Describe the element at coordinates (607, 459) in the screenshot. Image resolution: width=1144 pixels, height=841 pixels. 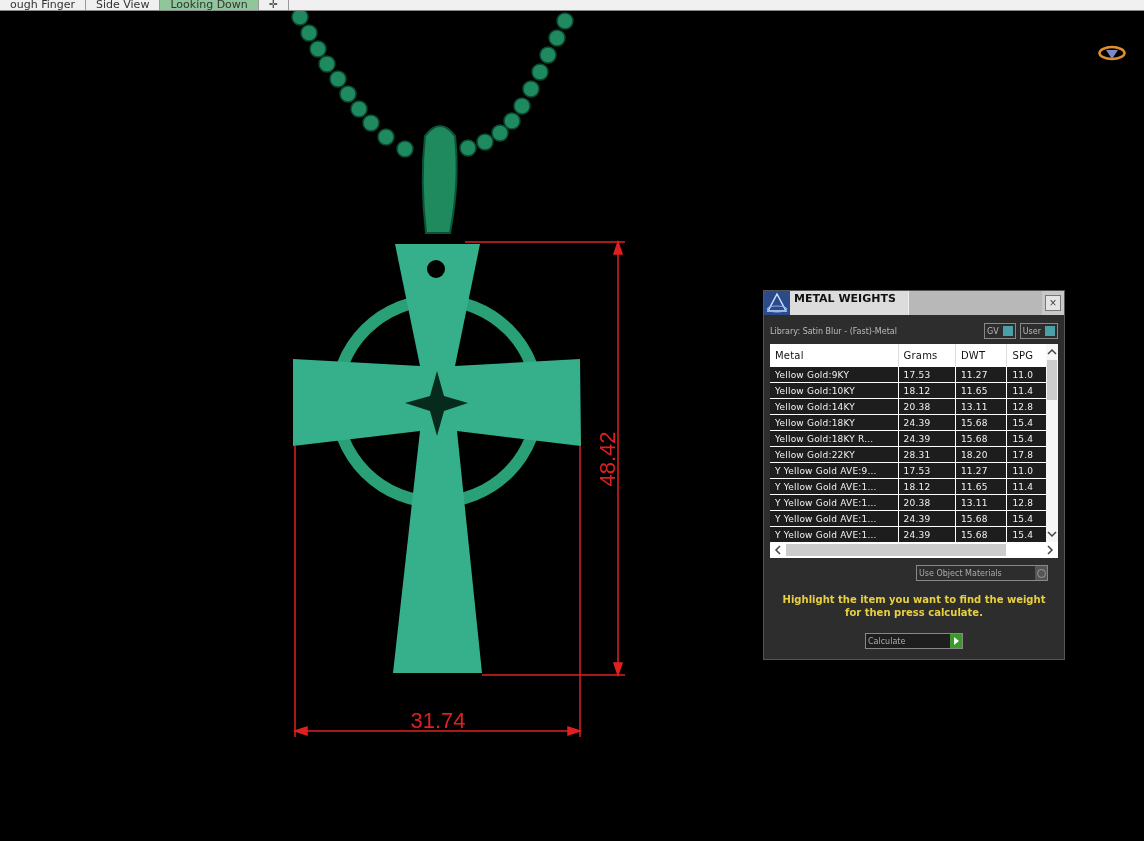
I see `height-dimension-label: 48.42` at that location.